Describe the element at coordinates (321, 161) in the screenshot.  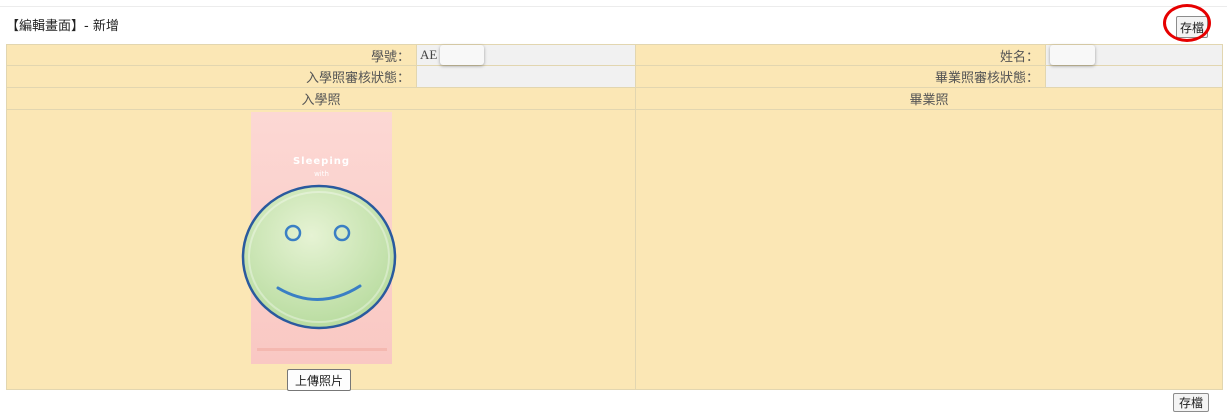
I see `poster-title: Sleeping` at that location.